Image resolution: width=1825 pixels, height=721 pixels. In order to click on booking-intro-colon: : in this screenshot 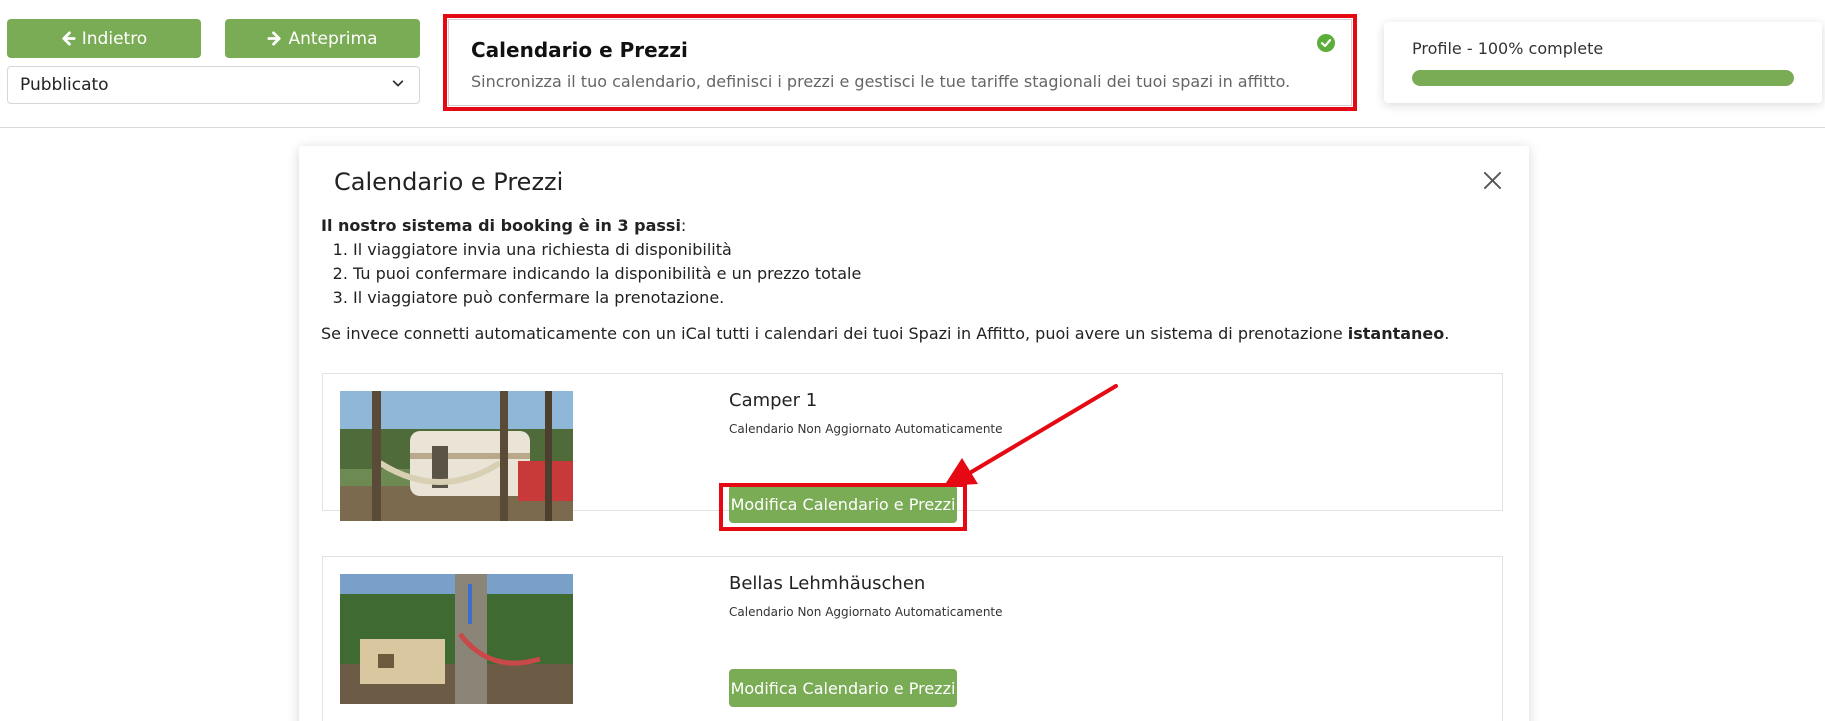, I will do `click(683, 225)`.